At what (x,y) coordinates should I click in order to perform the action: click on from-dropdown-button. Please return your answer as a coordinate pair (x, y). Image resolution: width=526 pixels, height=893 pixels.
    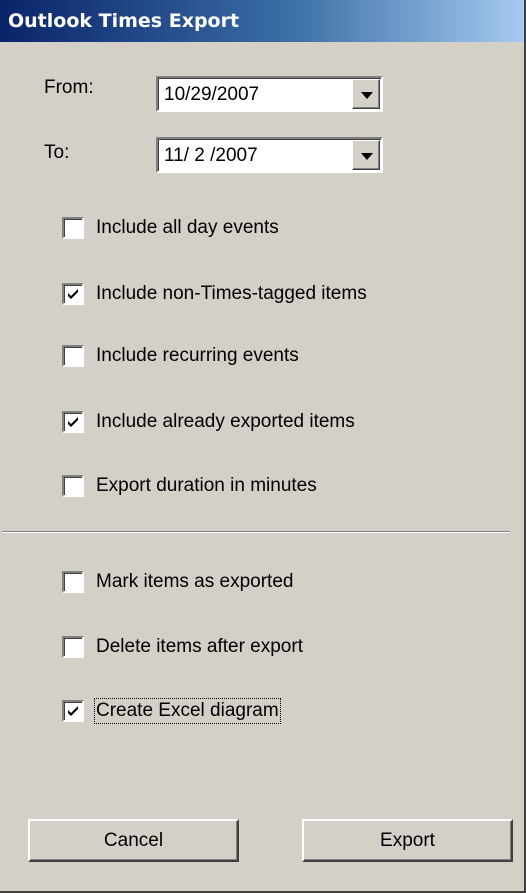
    Looking at the image, I should click on (366, 94).